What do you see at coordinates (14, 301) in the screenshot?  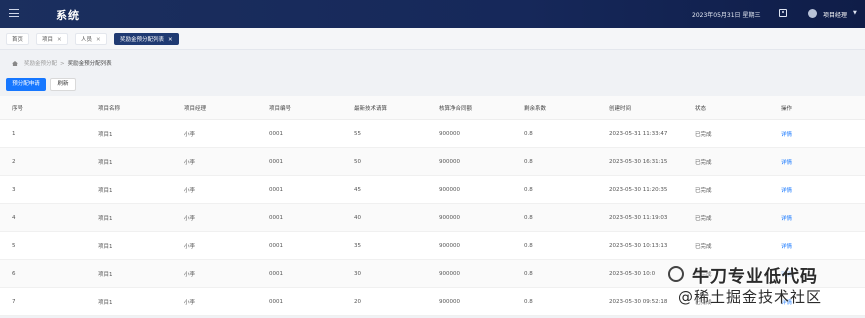 I see `cell-index: 7` at bounding box center [14, 301].